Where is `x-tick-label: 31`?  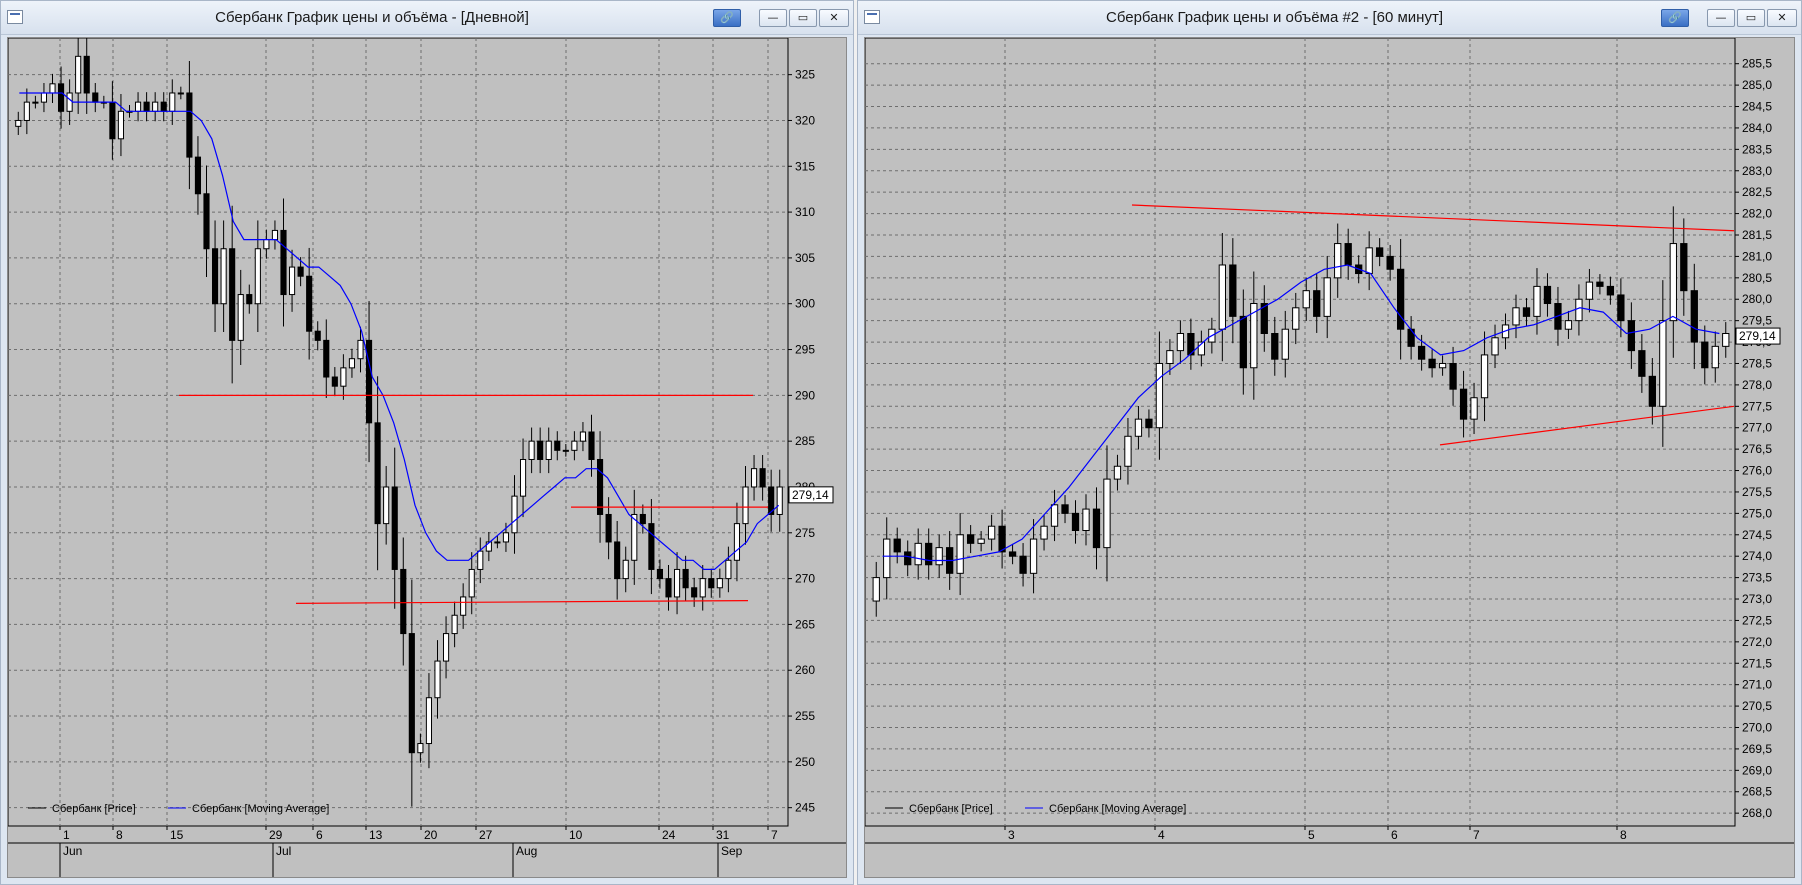
x-tick-label: 31 is located at coordinates (723, 835).